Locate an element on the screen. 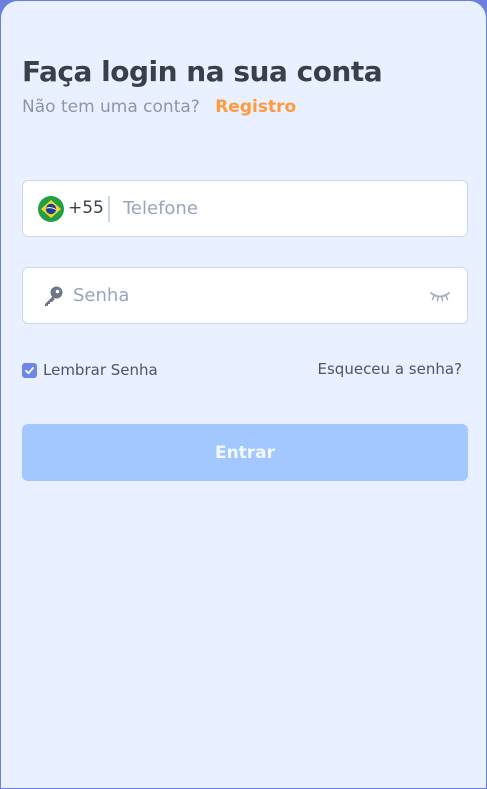 The image size is (487, 789). register-link: Registro is located at coordinates (255, 107).